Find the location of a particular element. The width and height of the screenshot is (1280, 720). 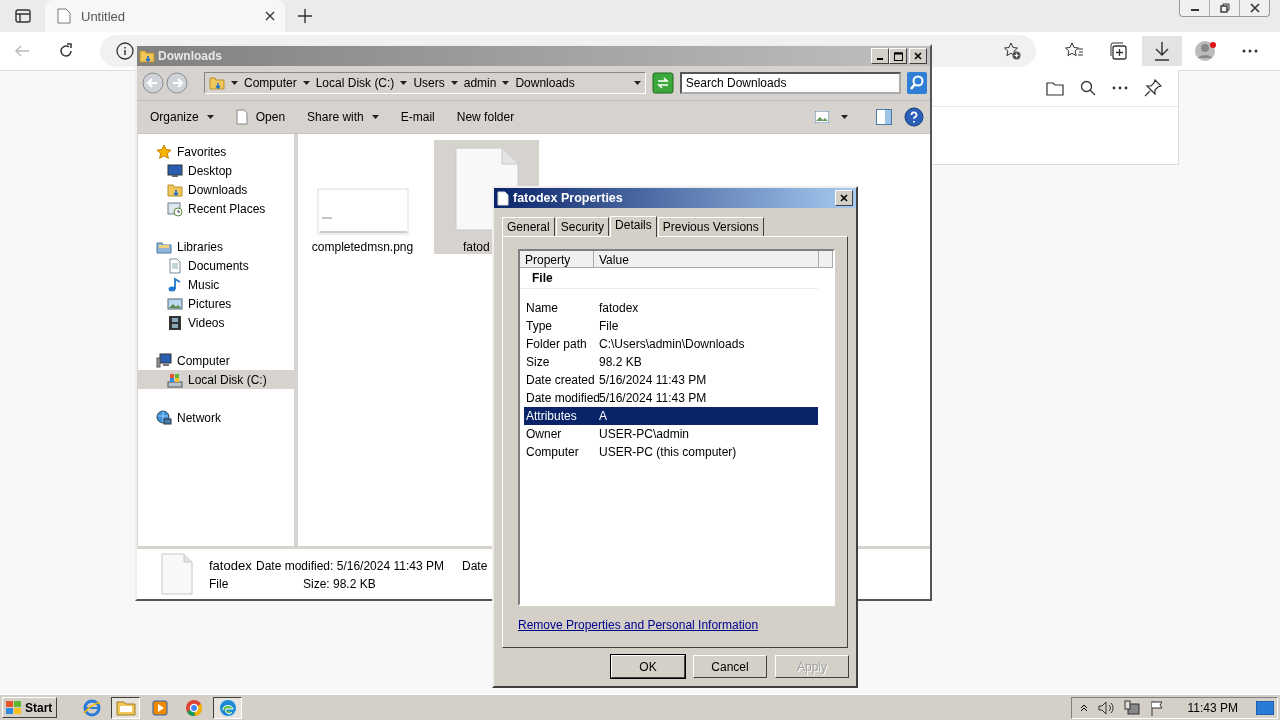

toolbar-button: Open is located at coordinates (260, 117).